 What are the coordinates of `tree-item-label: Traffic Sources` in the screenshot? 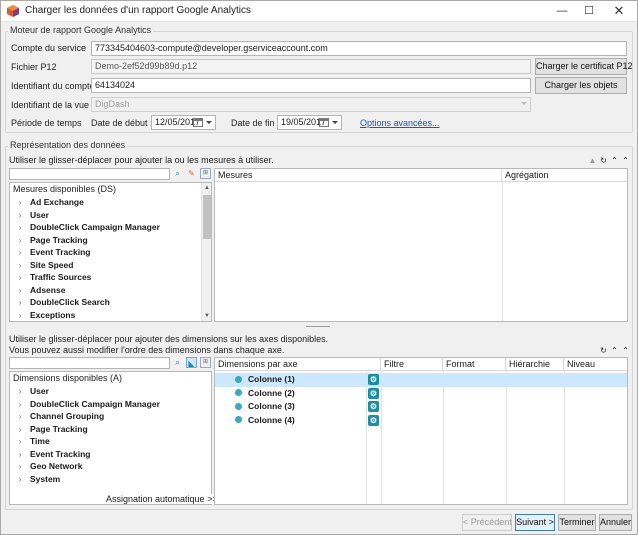 It's located at (61, 277).